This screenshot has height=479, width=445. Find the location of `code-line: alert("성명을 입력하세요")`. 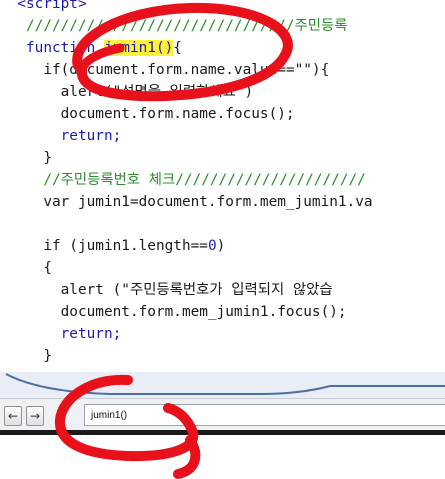

code-line: alert("성명을 입력하세요") is located at coordinates (127, 92).